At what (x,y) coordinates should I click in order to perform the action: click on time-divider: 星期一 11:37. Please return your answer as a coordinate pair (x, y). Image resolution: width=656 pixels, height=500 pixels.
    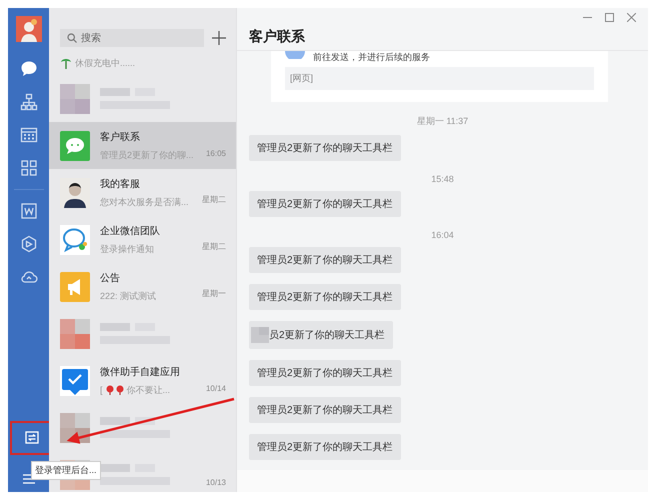
    Looking at the image, I should click on (443, 121).